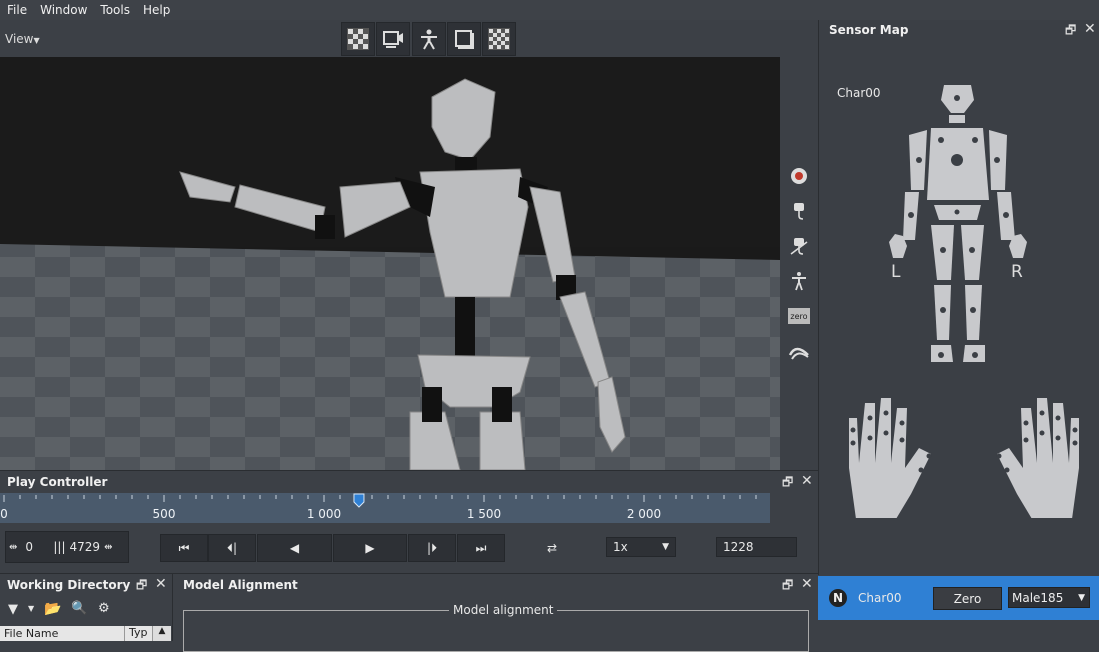 This screenshot has width=1099, height=652. What do you see at coordinates (85, 633) in the screenshot?
I see `file-list-header: File Name Typ ▲` at bounding box center [85, 633].